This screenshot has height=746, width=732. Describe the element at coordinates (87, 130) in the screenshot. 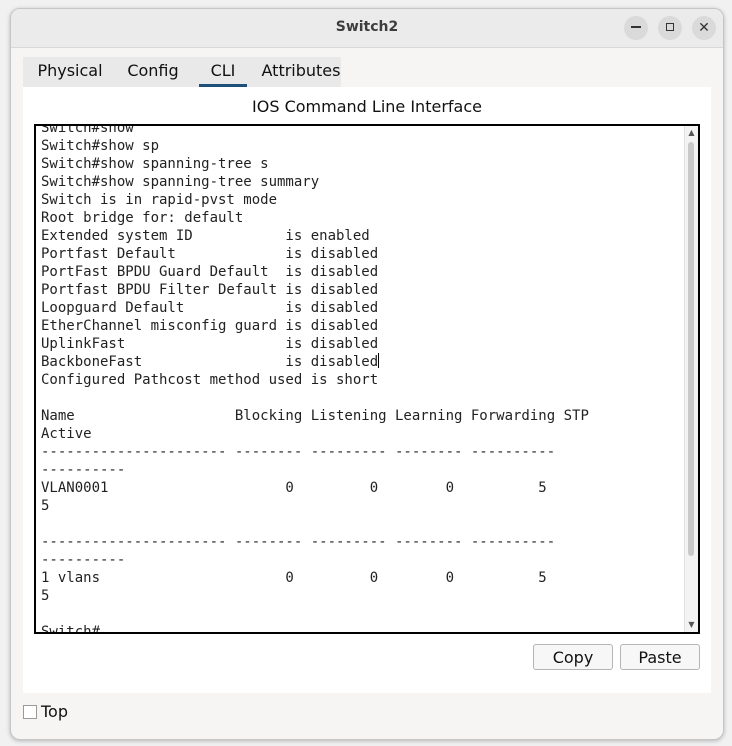

I see `cli-line: Switch#show` at that location.